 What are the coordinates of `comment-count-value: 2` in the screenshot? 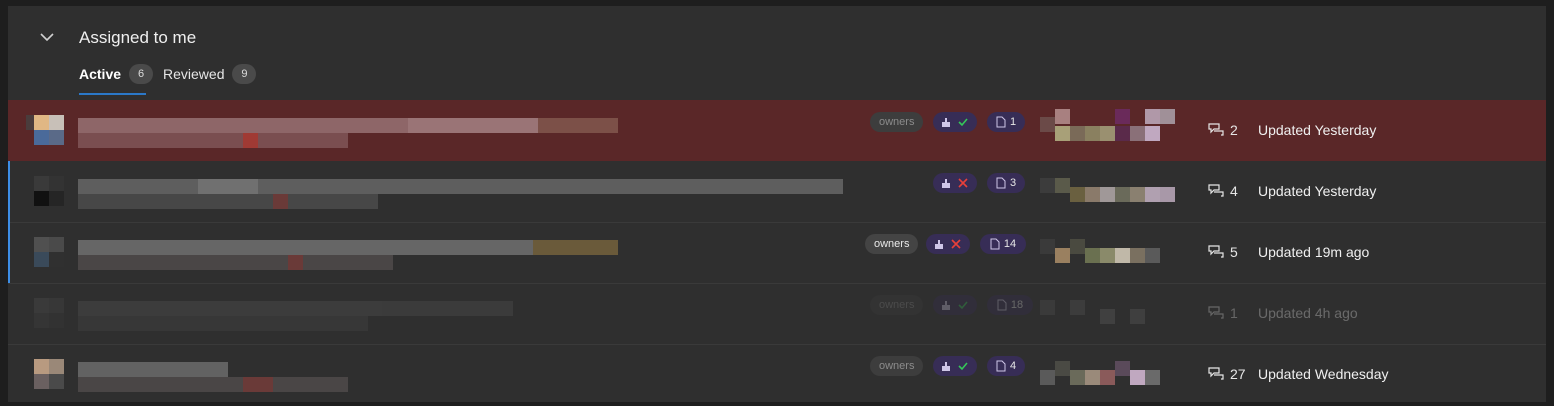 It's located at (1234, 130).